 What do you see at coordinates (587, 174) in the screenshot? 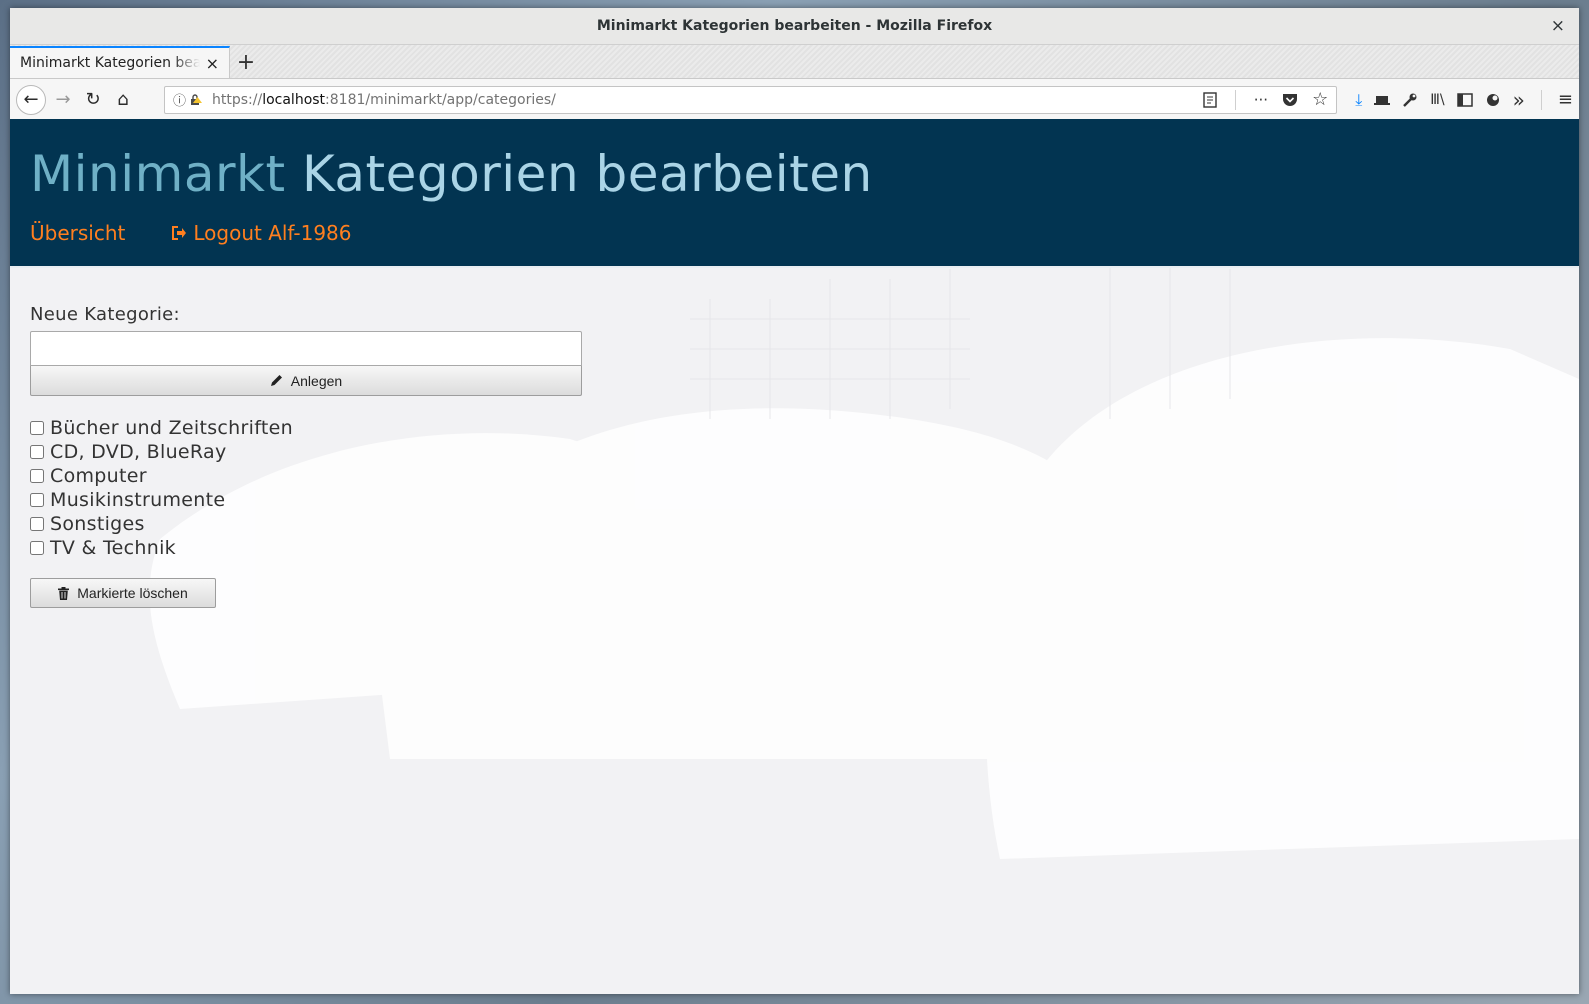
I see `page-title-text: Kategorien bearbeiten` at bounding box center [587, 174].